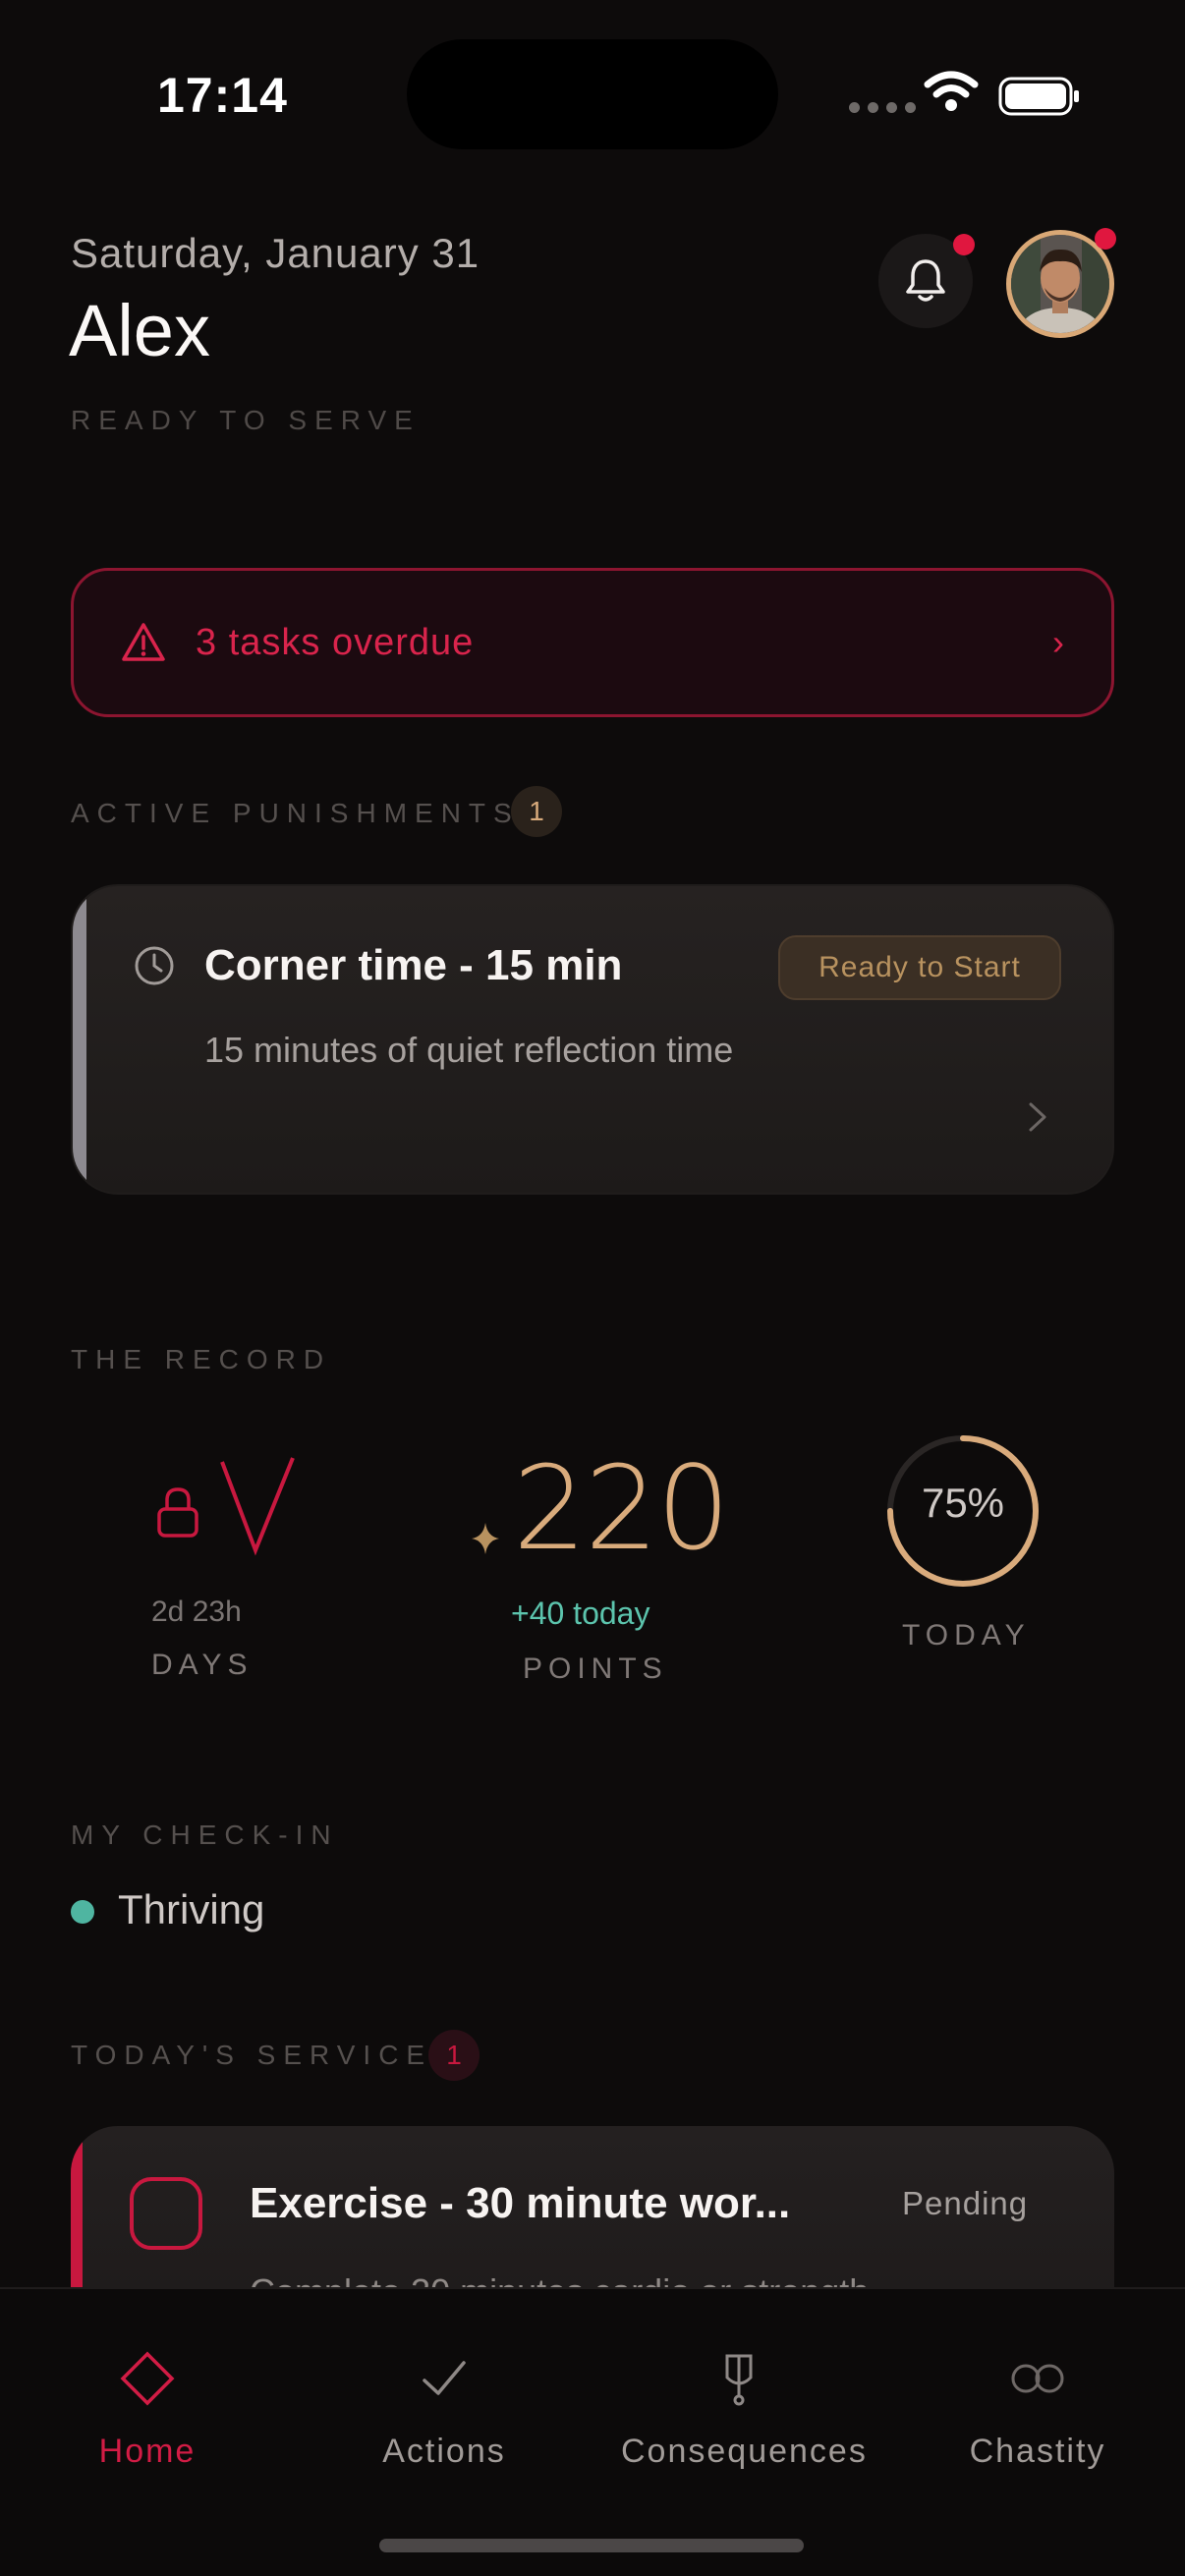  What do you see at coordinates (1038, 96) in the screenshot?
I see `battery-icon` at bounding box center [1038, 96].